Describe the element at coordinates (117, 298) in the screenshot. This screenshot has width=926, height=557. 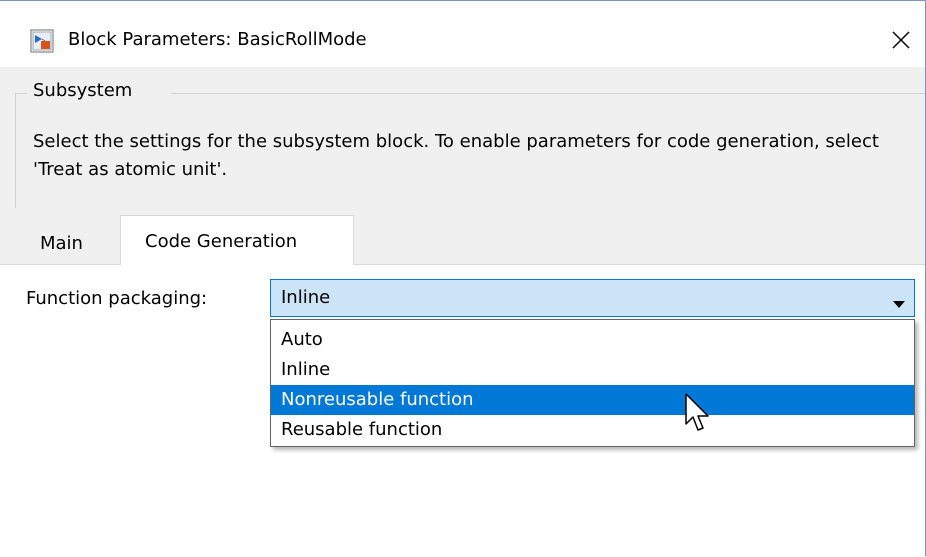
I see `function-packaging-label: Function packaging:` at that location.